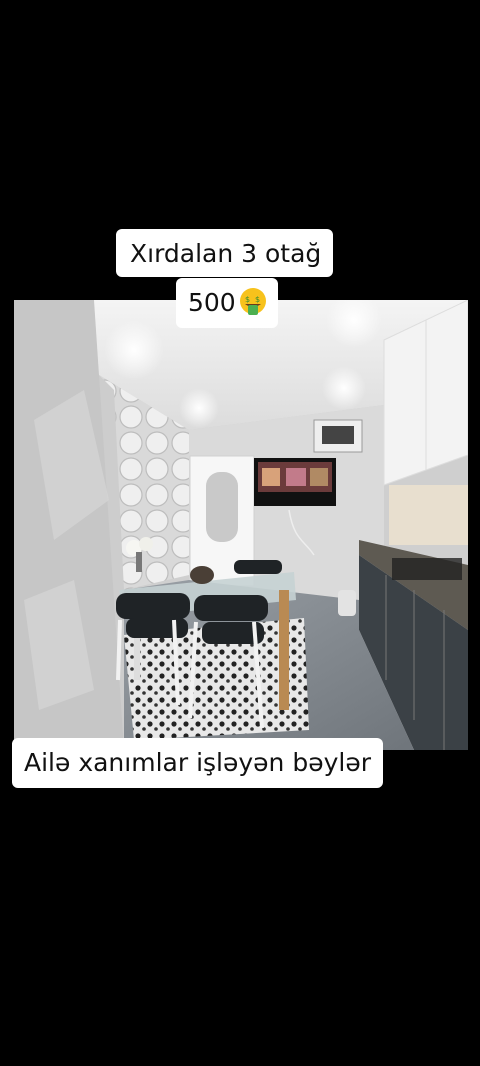  I want to click on listing-title: Xırdalan 3 otağ, so click(226, 253).